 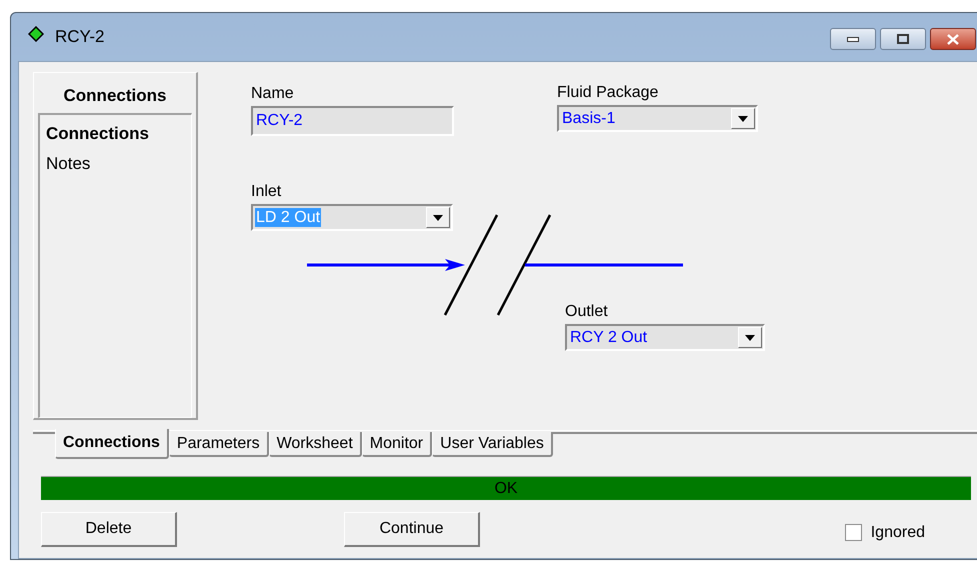 What do you see at coordinates (665, 337) in the screenshot?
I see `dropdown-field: RCY 2 Out` at bounding box center [665, 337].